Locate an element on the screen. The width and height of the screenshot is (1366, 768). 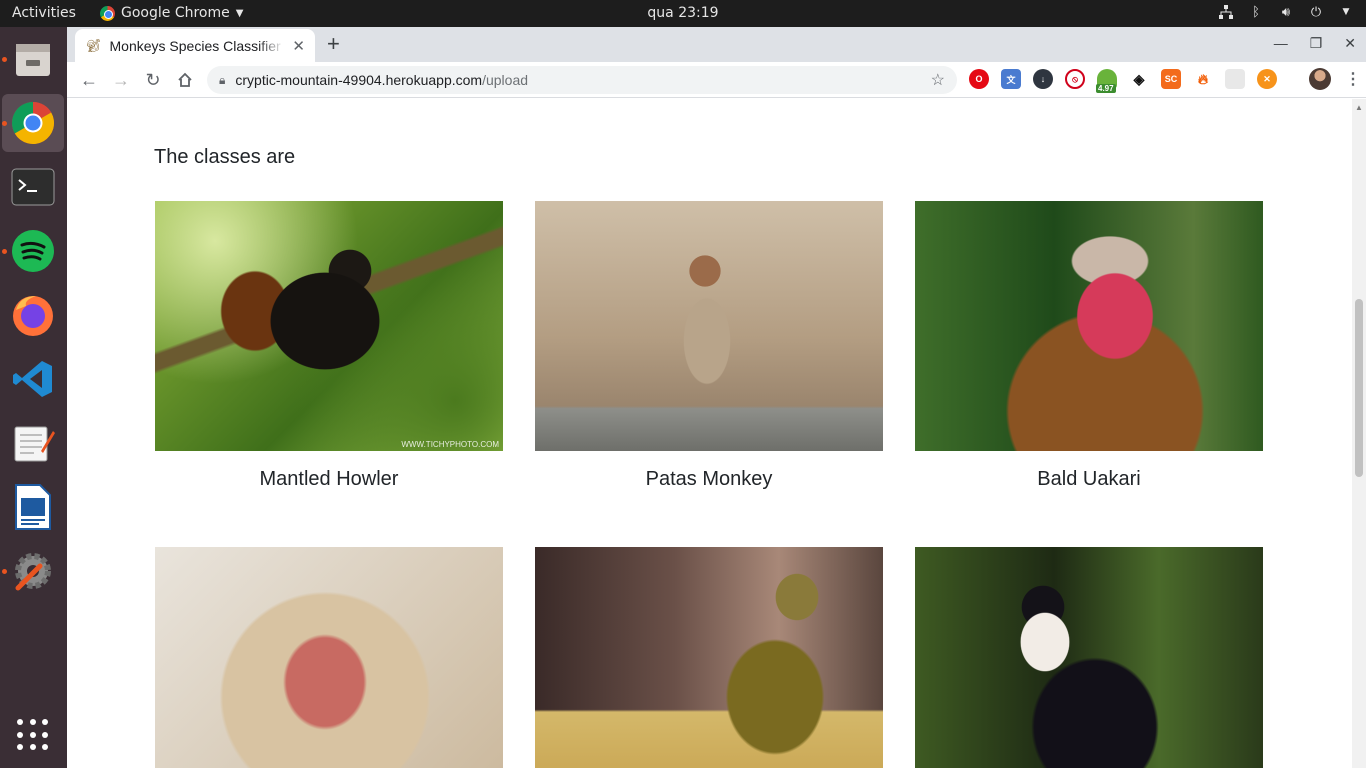
maximize-button: ❐ is located at coordinates (1316, 43).